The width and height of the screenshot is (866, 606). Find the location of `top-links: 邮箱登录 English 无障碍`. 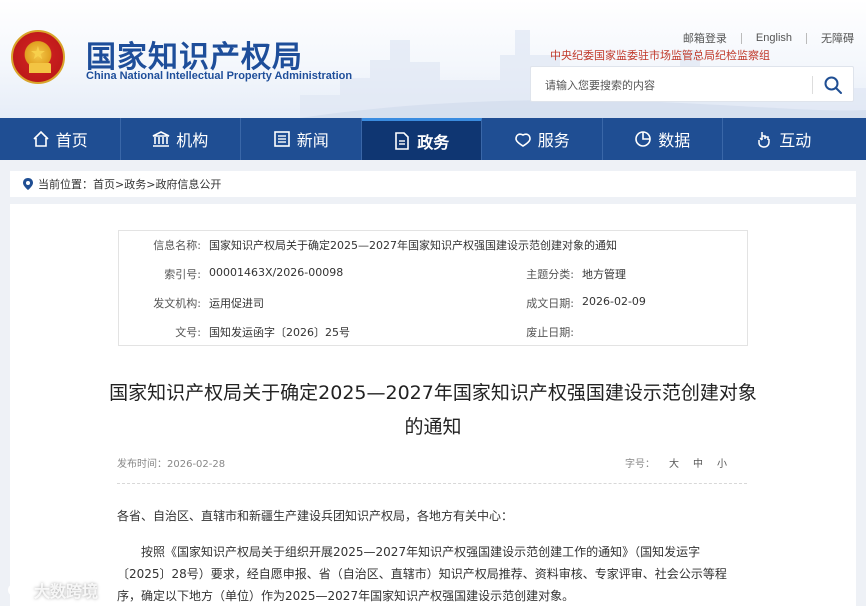

top-links: 邮箱登录 English 无障碍 is located at coordinates (761, 38).